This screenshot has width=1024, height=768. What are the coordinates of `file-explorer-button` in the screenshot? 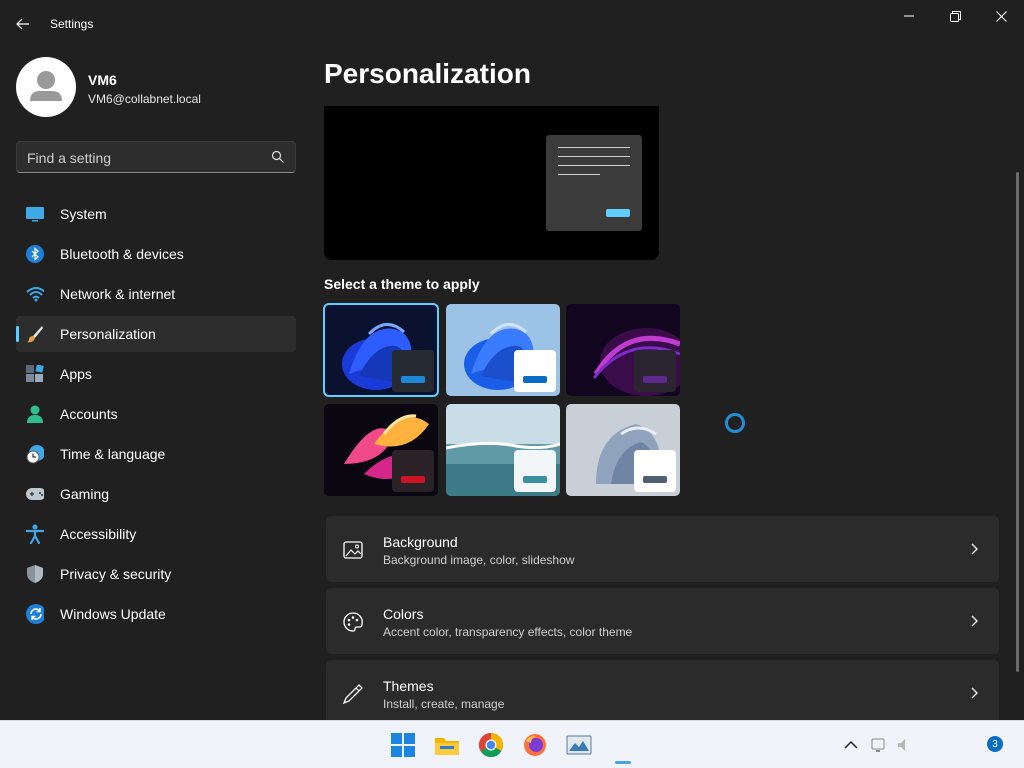 It's located at (447, 745).